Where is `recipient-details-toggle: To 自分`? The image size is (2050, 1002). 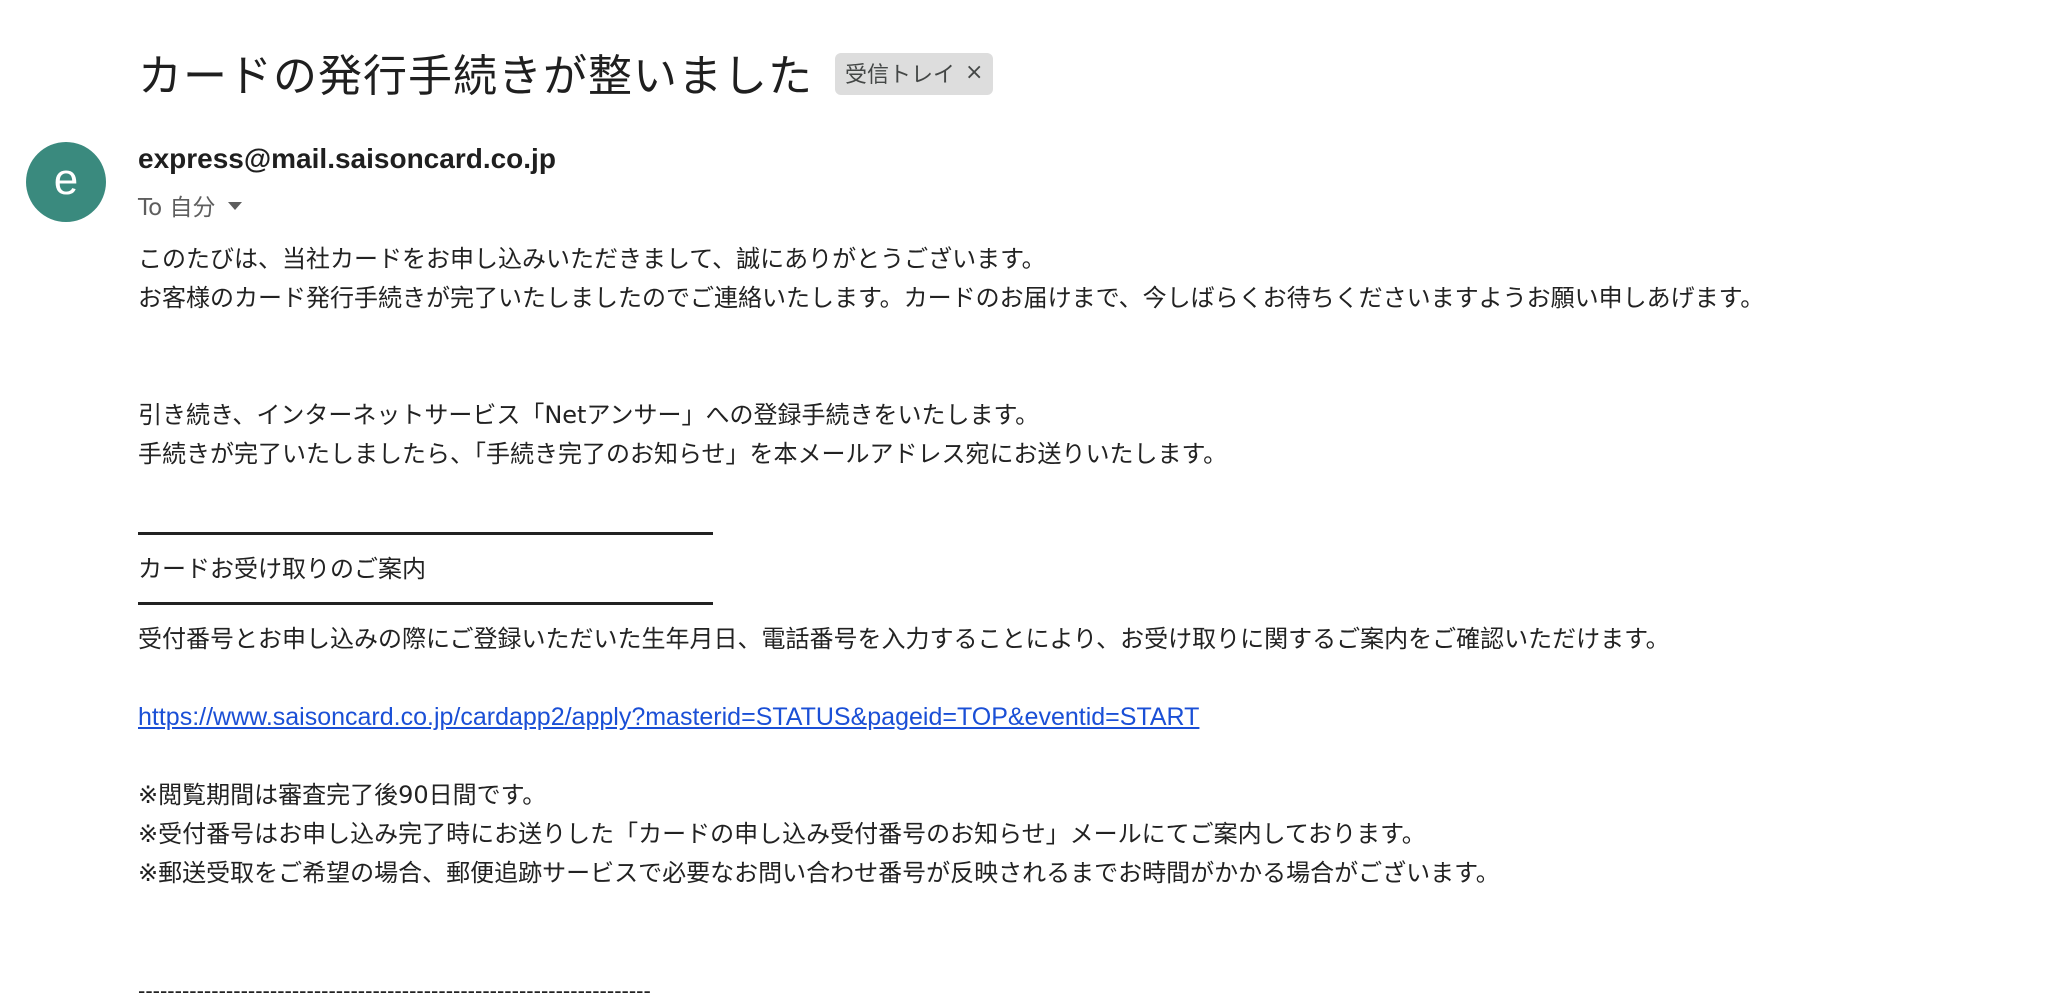 recipient-details-toggle: To 自分 is located at coordinates (190, 205).